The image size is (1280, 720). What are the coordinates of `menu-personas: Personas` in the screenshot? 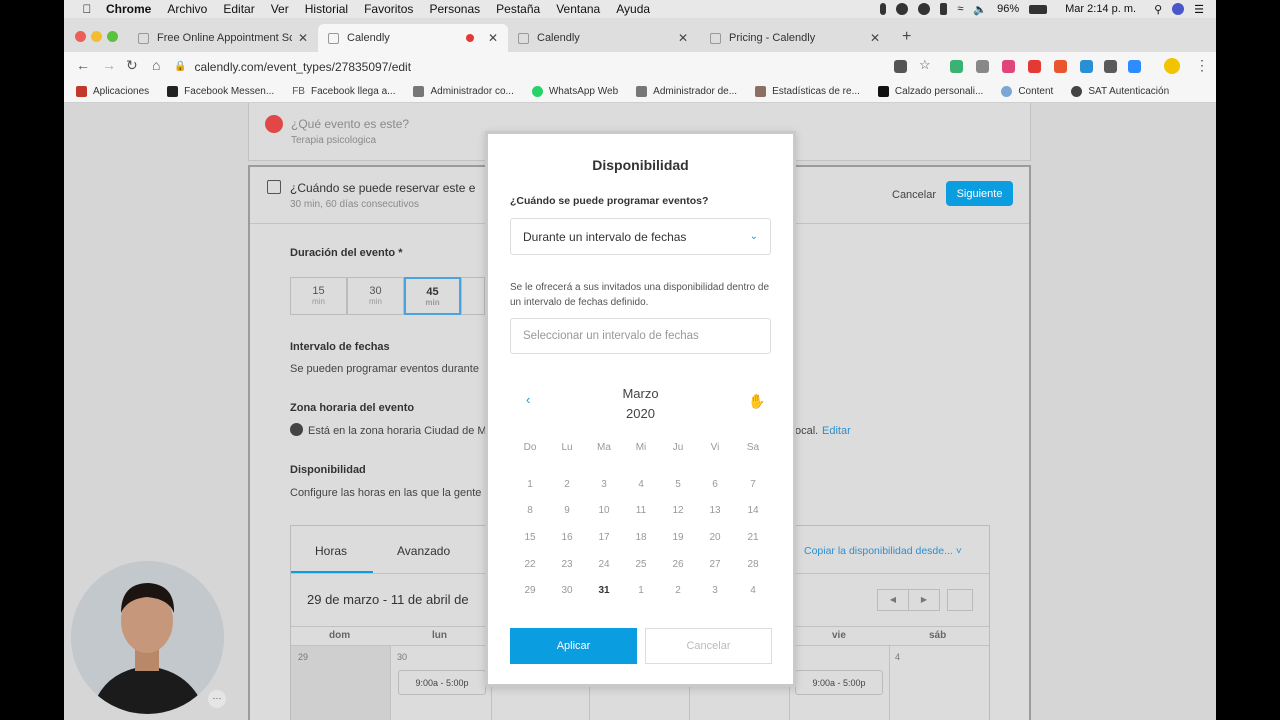 It's located at (454, 9).